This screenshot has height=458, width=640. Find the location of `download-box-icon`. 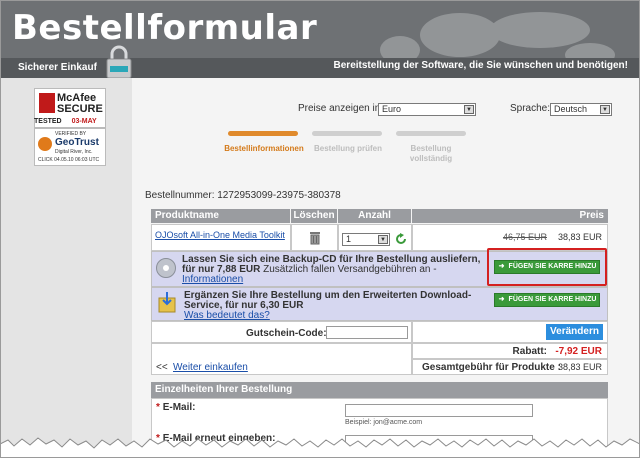

download-box-icon is located at coordinates (167, 302).